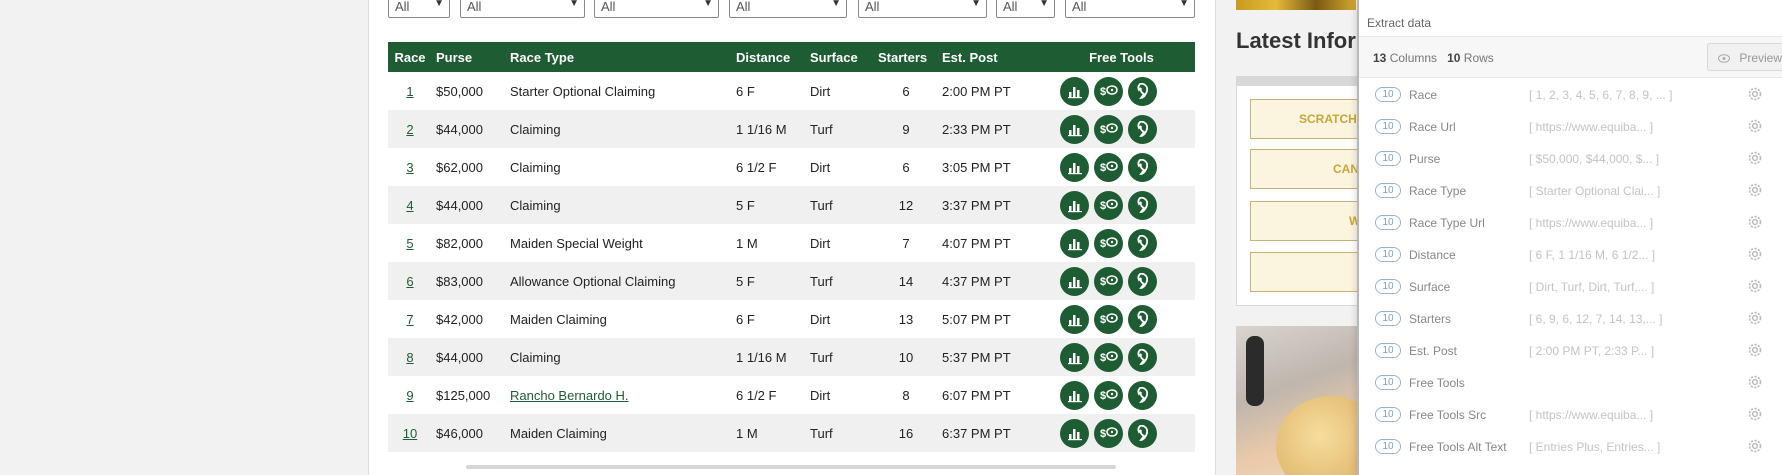  What do you see at coordinates (1388, 446) in the screenshot?
I see `column-count-badge: 10` at bounding box center [1388, 446].